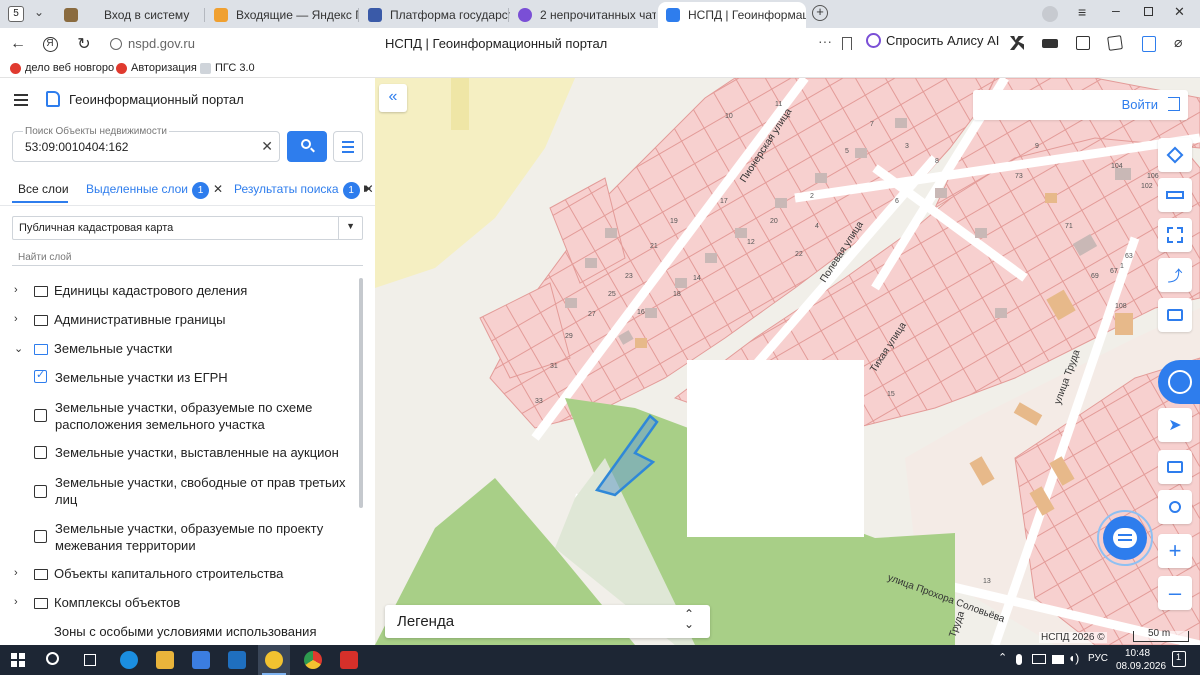  Describe the element at coordinates (97, 602) in the screenshot. I see `tree-item-complexes: › Комплексы объектов` at that location.